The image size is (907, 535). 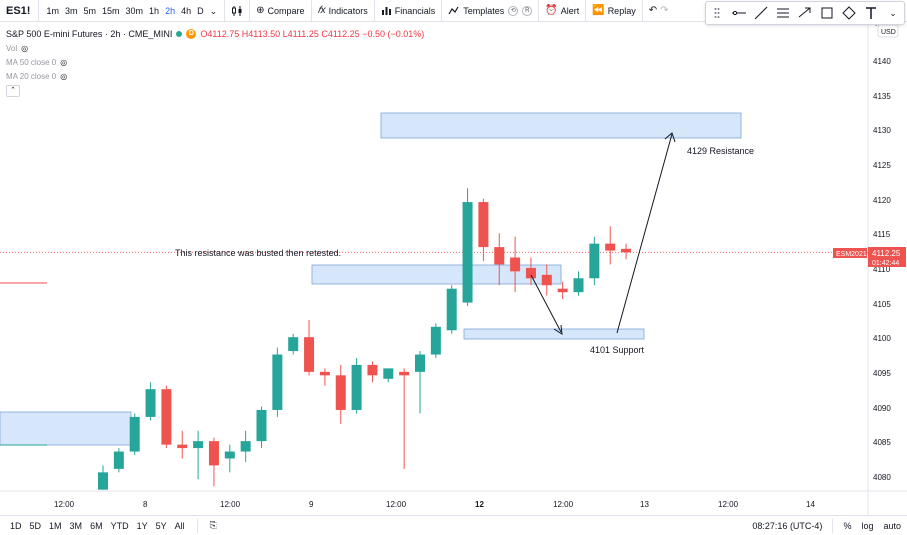 I want to click on range-1m: 1M, so click(x=55, y=526).